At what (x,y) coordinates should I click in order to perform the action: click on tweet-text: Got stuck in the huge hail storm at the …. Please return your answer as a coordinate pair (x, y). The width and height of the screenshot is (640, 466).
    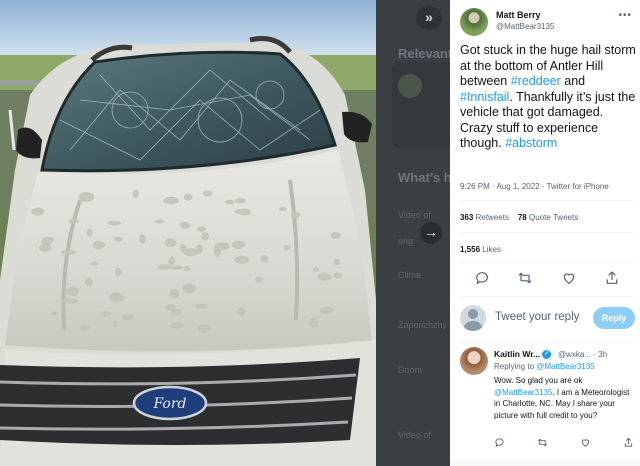
    Looking at the image, I should click on (548, 97).